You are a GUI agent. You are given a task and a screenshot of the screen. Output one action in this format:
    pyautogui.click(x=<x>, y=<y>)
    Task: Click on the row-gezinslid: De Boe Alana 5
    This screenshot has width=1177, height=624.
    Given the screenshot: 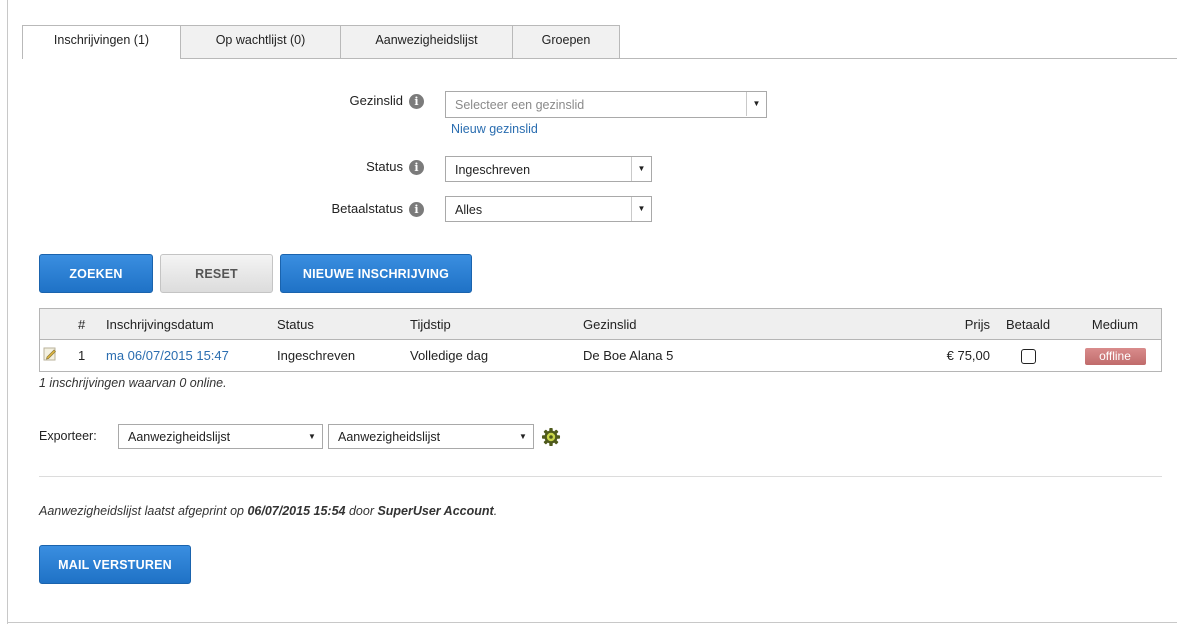 What is the action you would take?
    pyautogui.click(x=628, y=355)
    